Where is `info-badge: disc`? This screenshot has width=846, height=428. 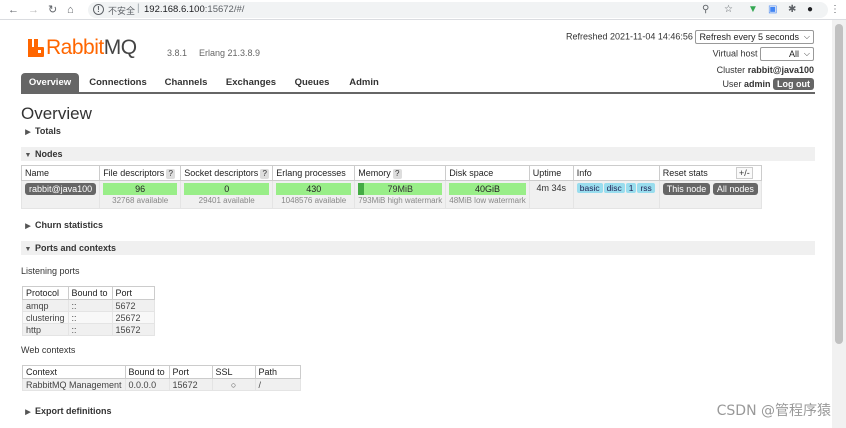 info-badge: disc is located at coordinates (614, 188).